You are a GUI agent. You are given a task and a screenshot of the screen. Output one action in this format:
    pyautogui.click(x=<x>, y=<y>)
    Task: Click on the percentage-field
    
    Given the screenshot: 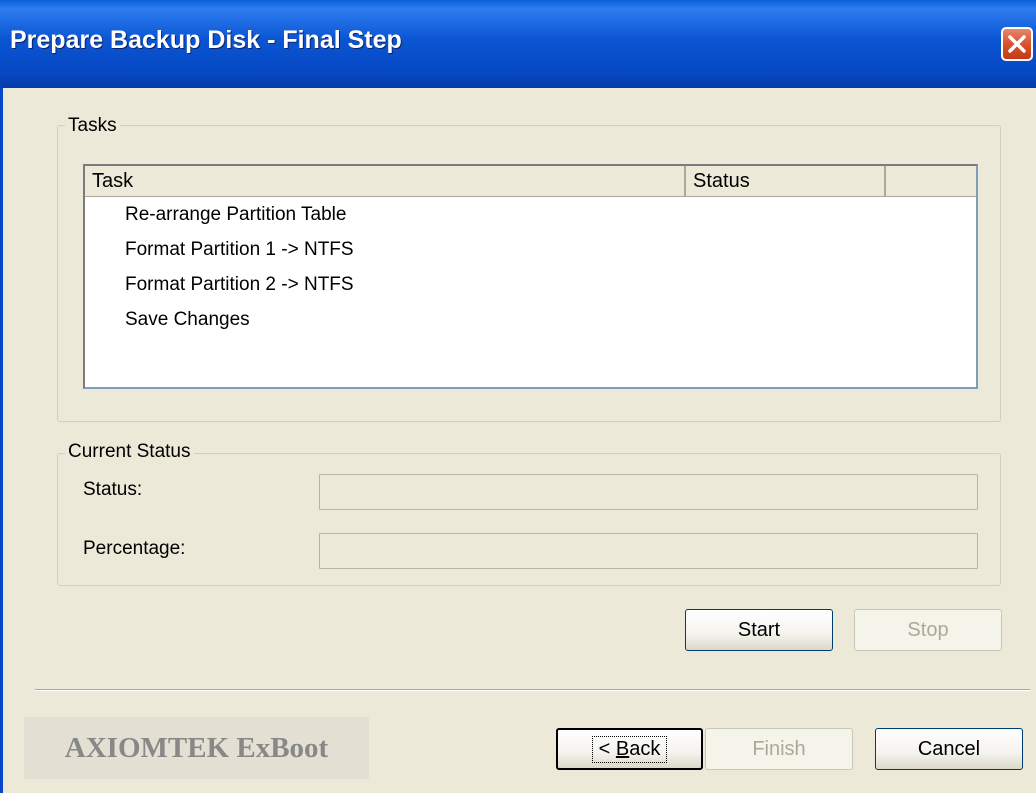 What is the action you would take?
    pyautogui.click(x=648, y=551)
    